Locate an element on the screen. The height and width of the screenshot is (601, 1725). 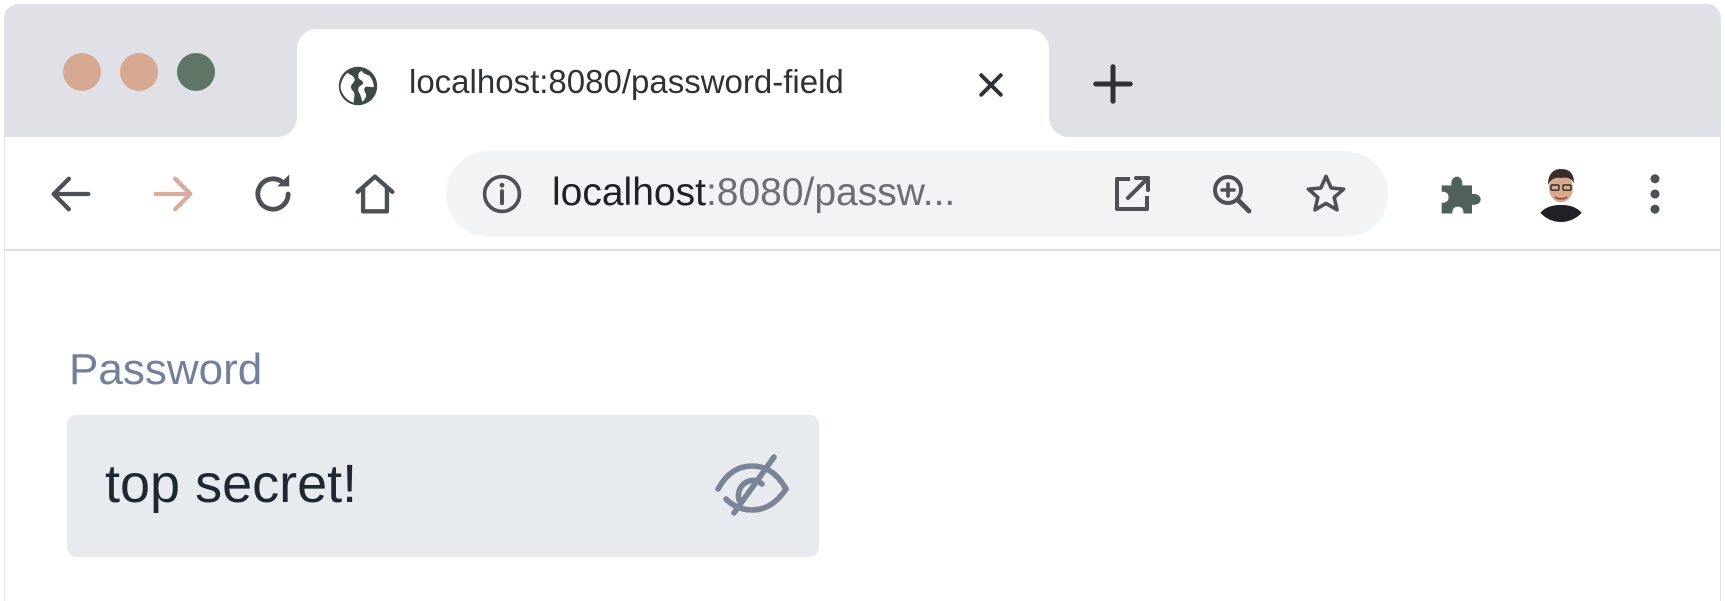
window-maximize-button is located at coordinates (196, 72).